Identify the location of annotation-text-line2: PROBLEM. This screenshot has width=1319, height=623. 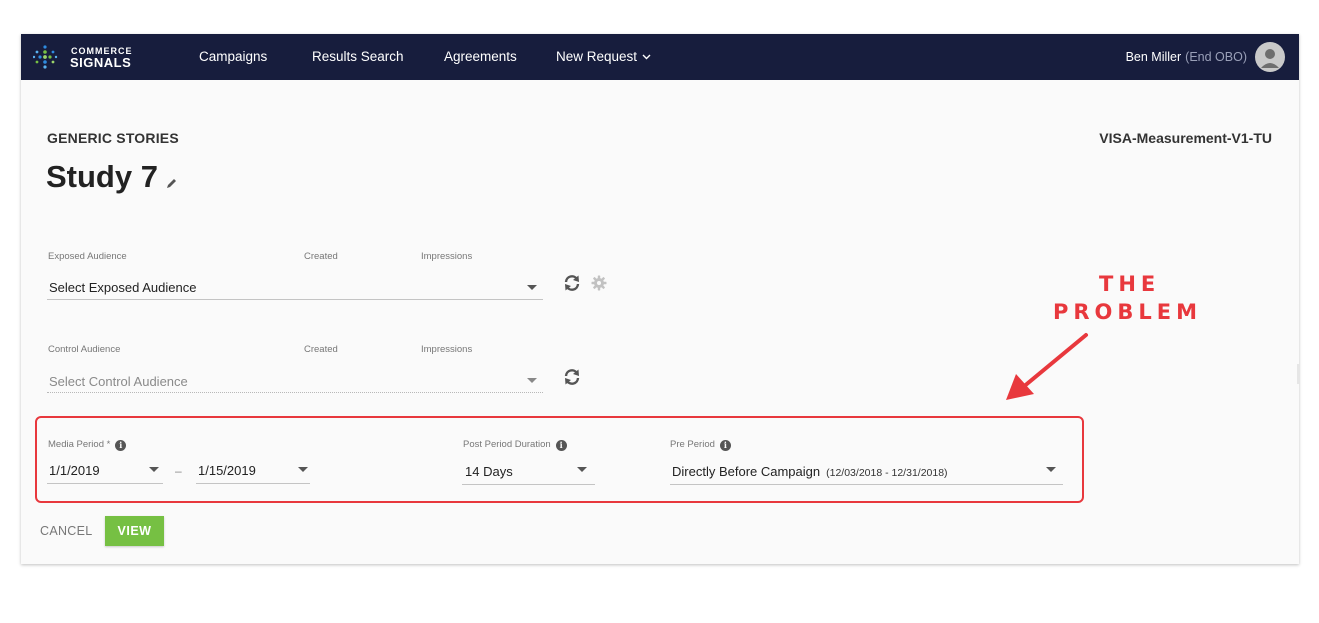
(1128, 312).